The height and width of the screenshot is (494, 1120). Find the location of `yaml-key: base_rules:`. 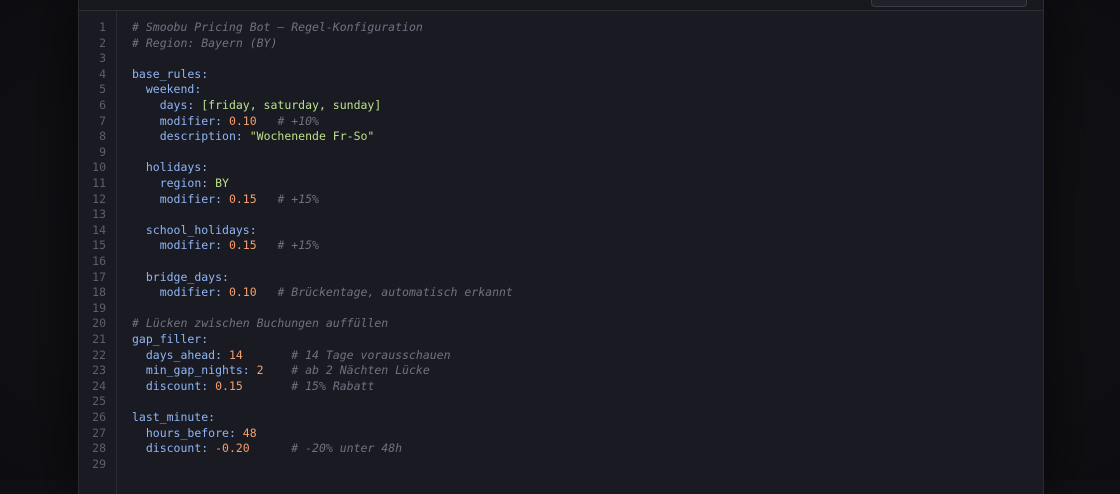

yaml-key: base_rules: is located at coordinates (170, 73).